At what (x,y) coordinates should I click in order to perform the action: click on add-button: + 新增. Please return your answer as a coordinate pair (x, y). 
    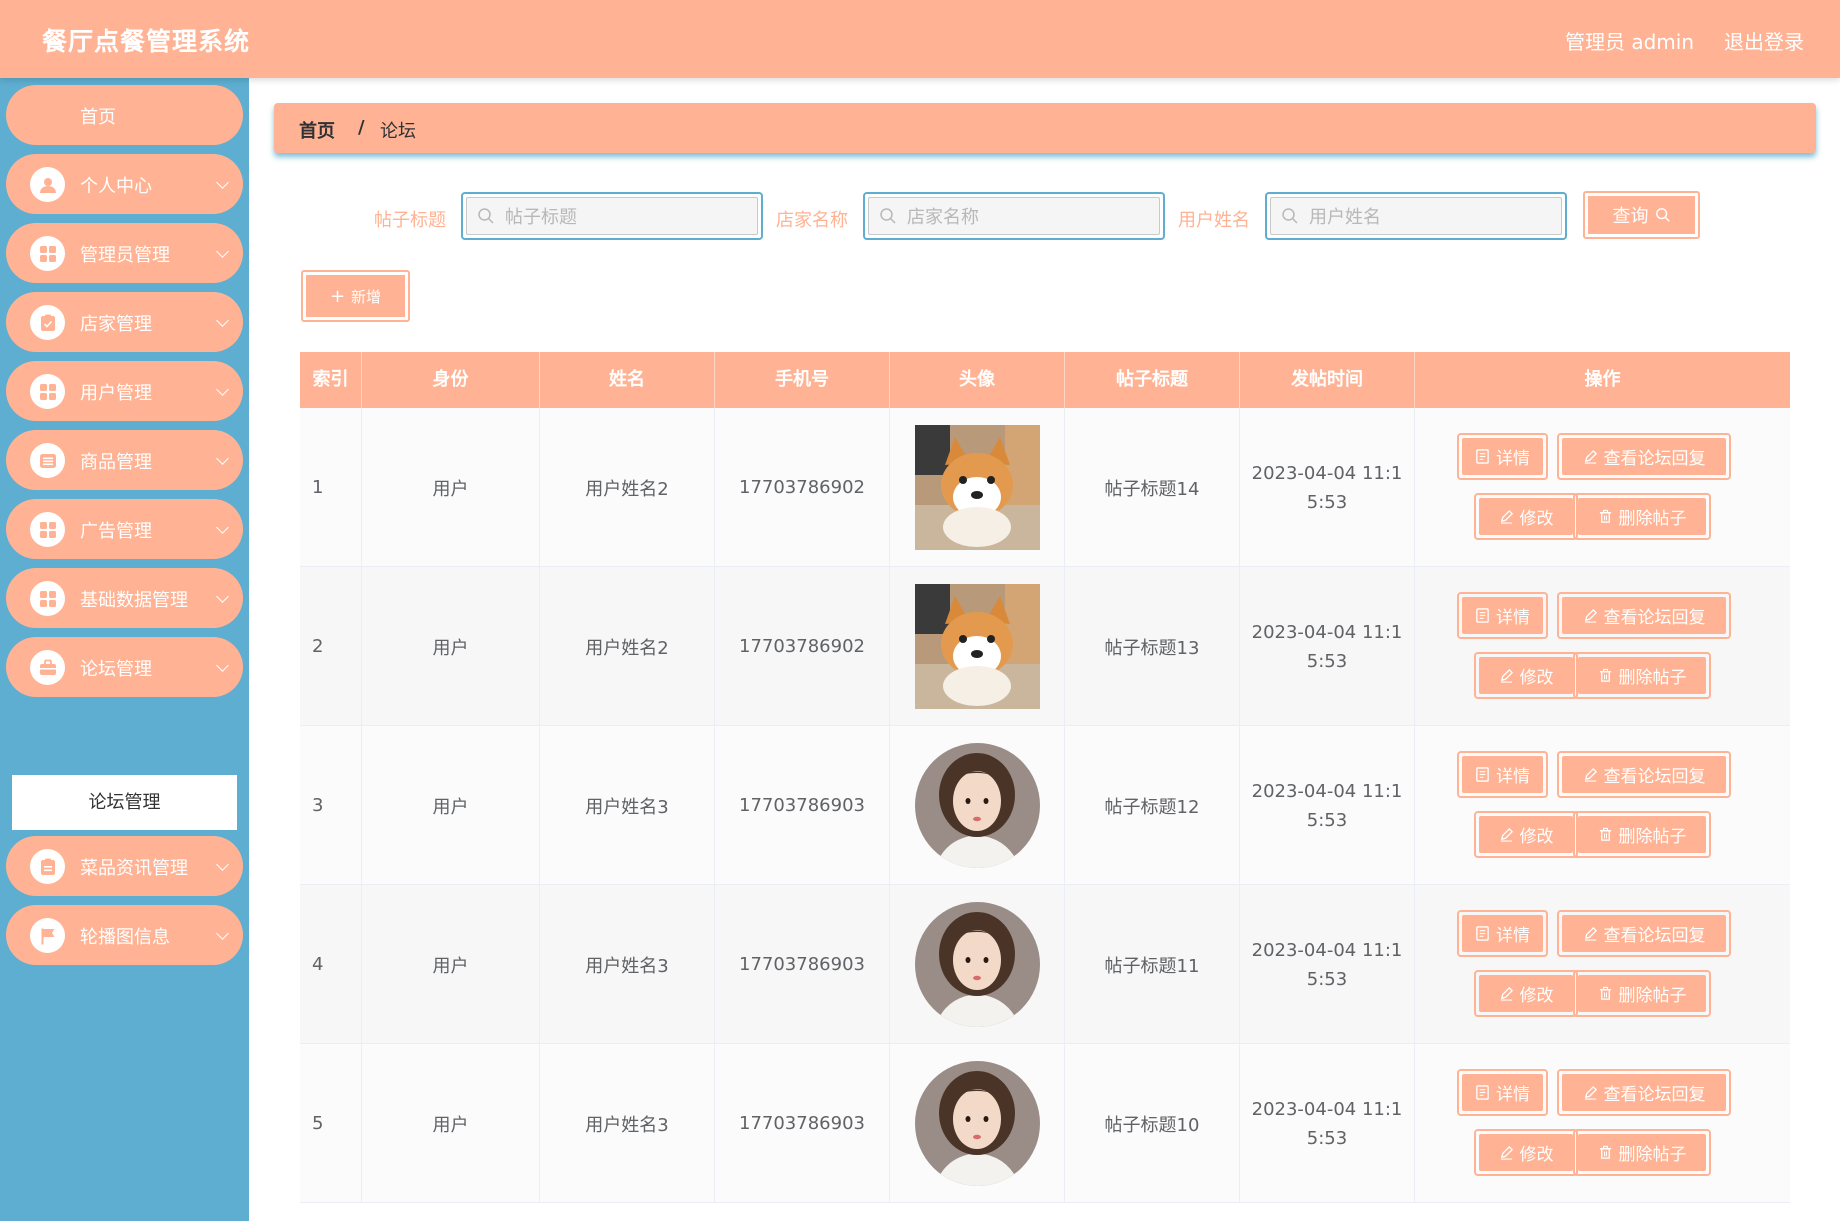
    Looking at the image, I should click on (355, 296).